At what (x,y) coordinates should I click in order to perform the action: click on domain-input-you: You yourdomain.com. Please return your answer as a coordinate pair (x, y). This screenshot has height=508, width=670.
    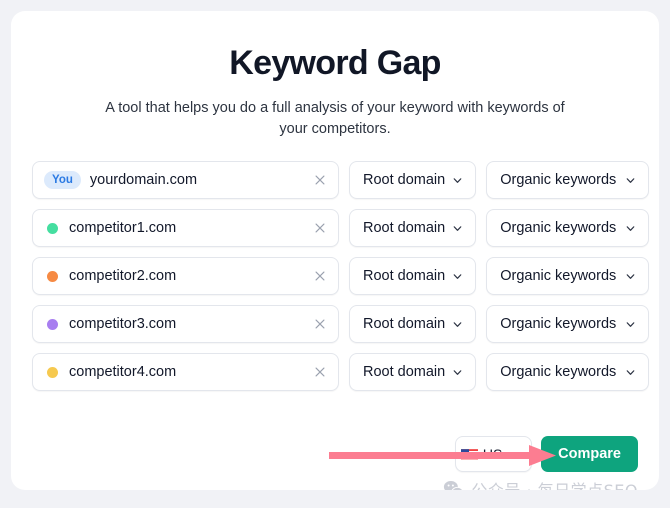
    Looking at the image, I should click on (185, 180).